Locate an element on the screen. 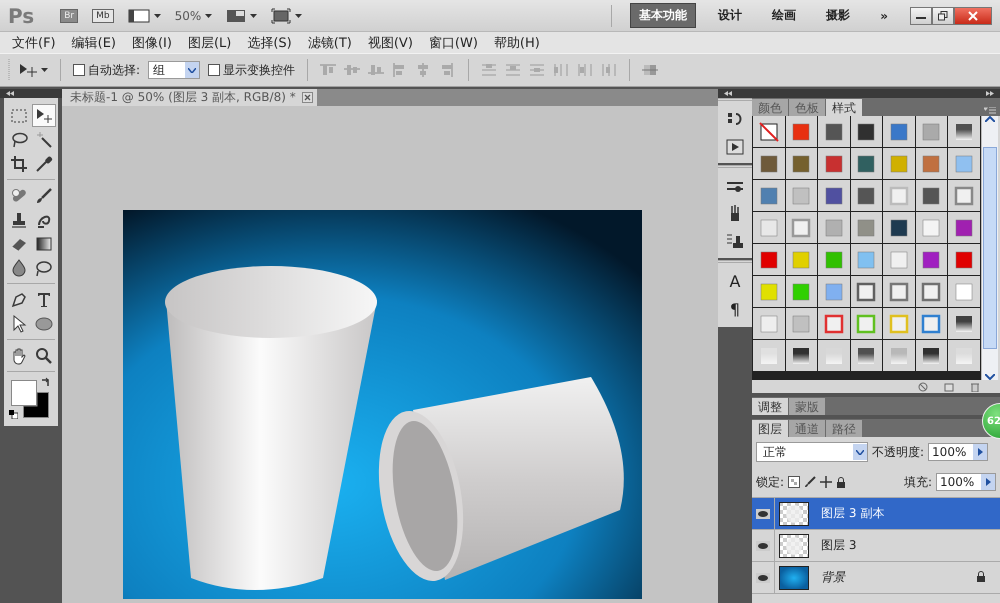 The height and width of the screenshot is (603, 1000). workspace-button: 基本功能 is located at coordinates (663, 15).